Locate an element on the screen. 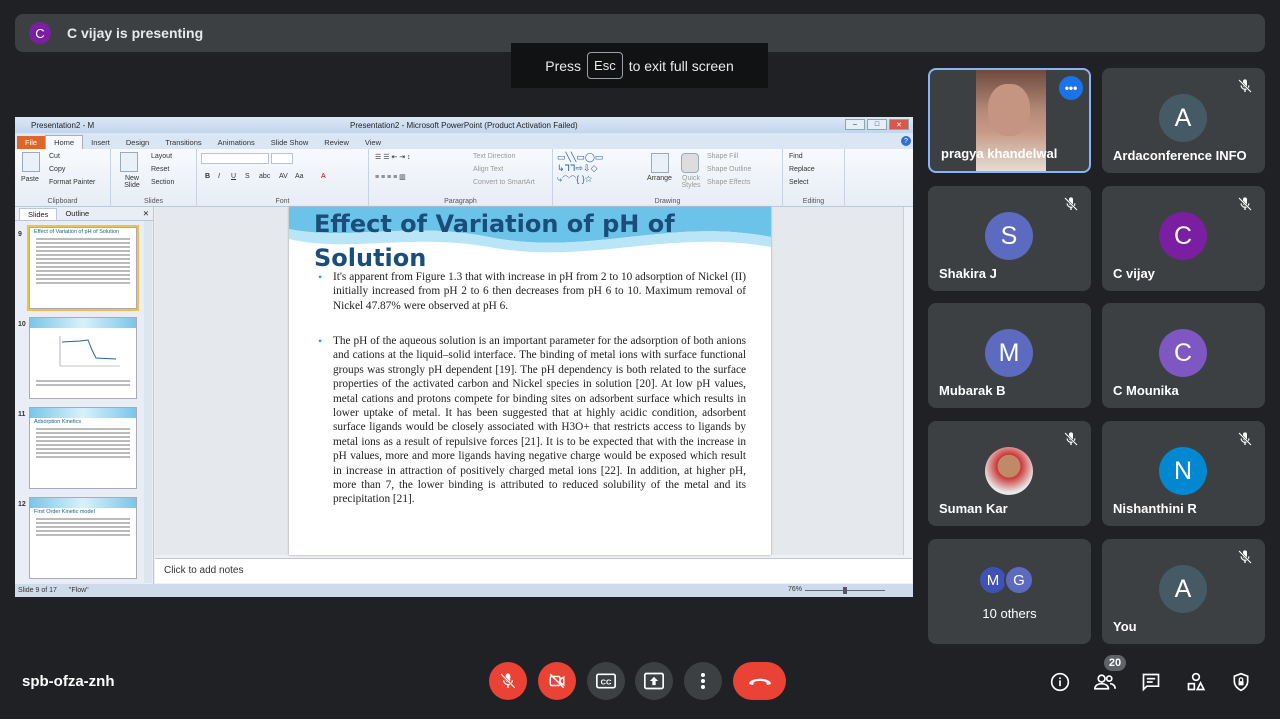 Image resolution: width=1280 pixels, height=719 pixels. more-options-button is located at coordinates (703, 681).